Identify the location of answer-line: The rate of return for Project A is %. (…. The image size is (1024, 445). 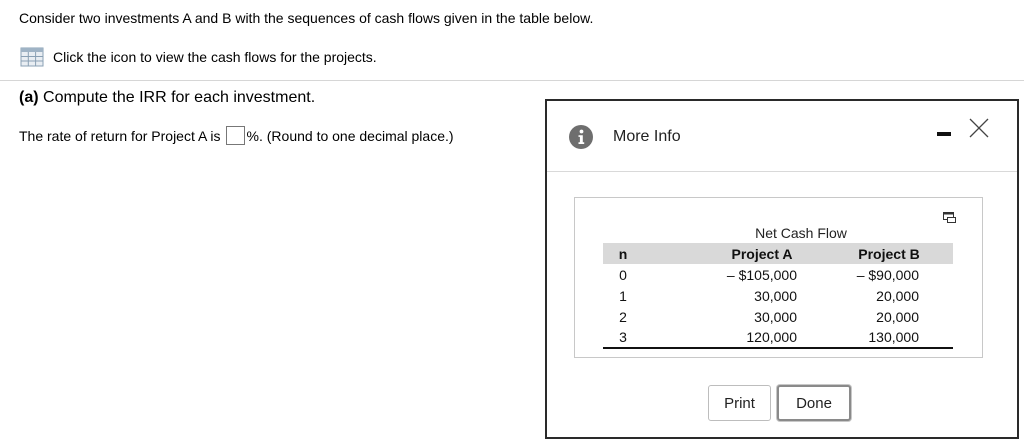
(236, 135).